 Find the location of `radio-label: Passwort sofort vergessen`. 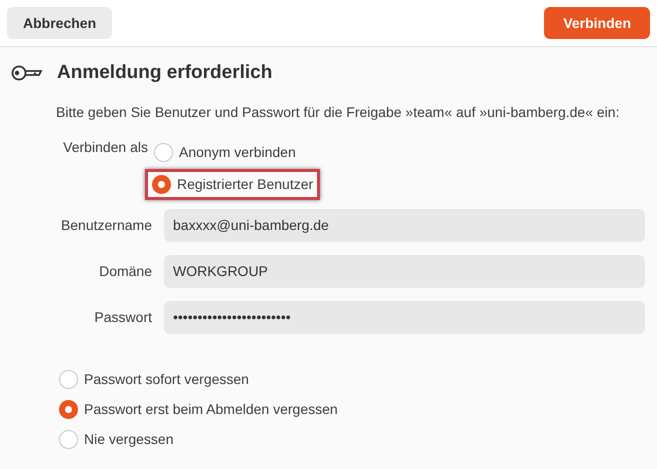

radio-label: Passwort sofort vergessen is located at coordinates (166, 379).